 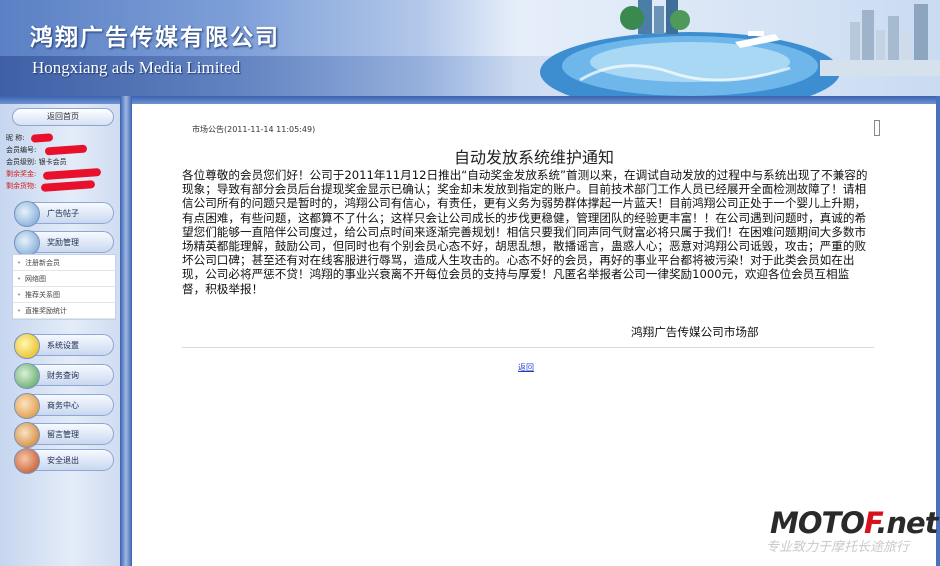 I want to click on goods-label: 剩余货物:, so click(x=21, y=186).